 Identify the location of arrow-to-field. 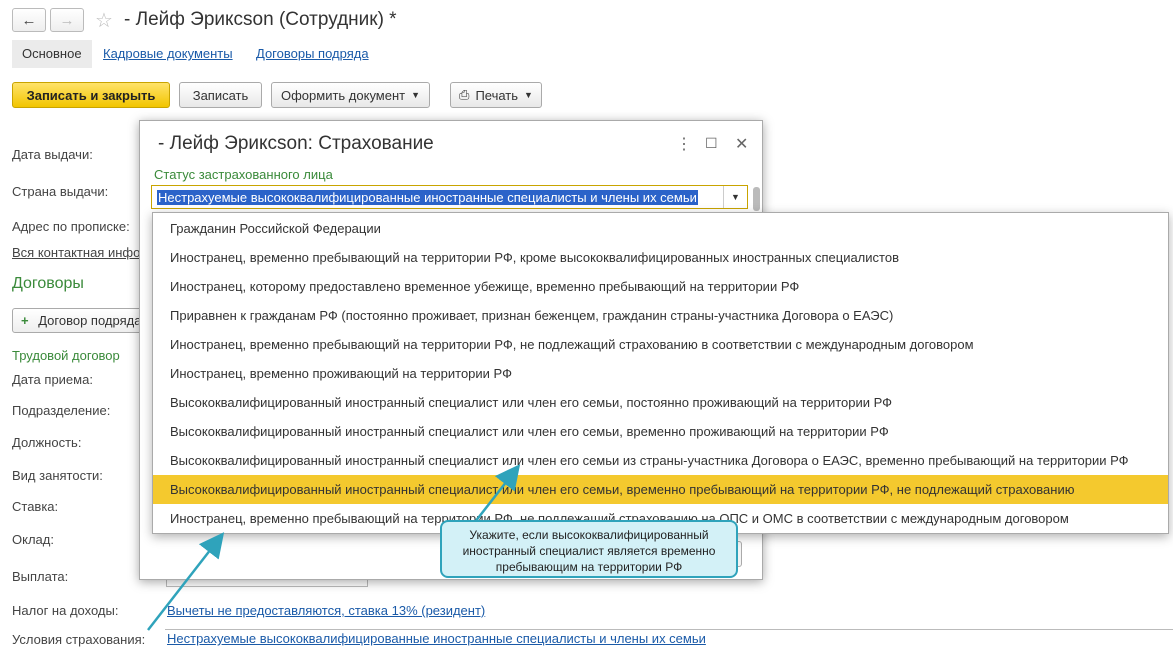
(186, 581).